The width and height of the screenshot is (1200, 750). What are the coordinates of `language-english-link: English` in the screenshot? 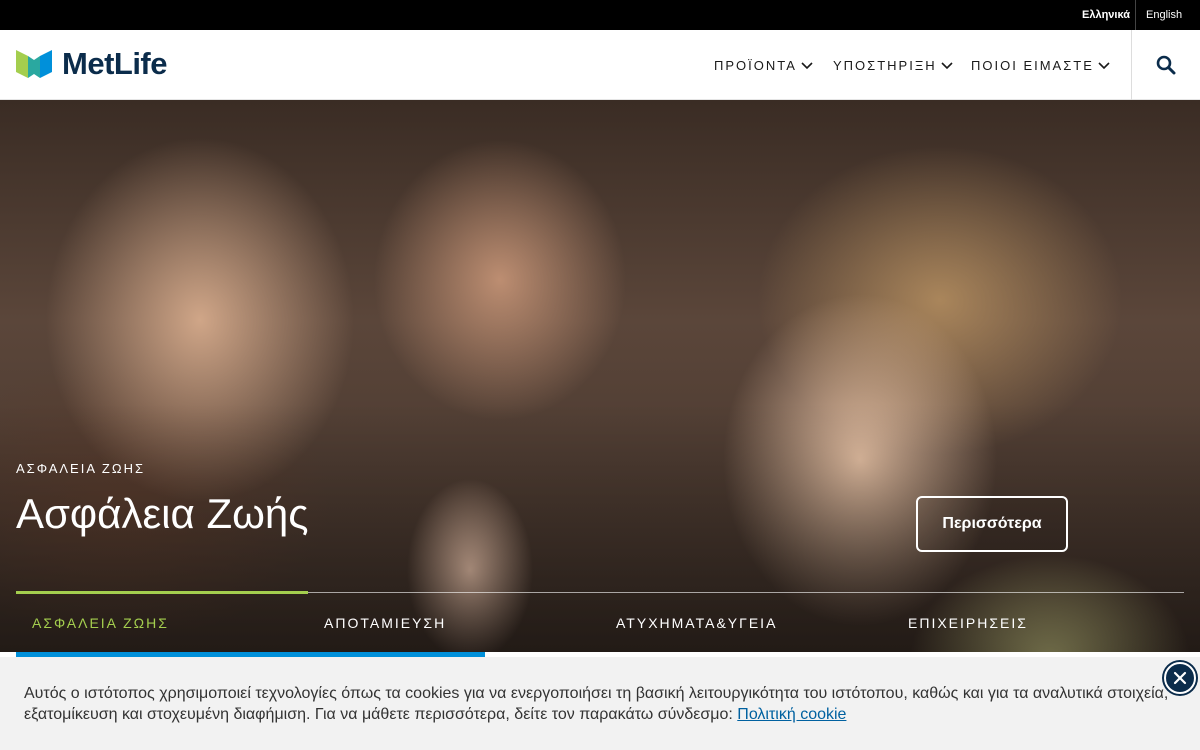 It's located at (1164, 15).